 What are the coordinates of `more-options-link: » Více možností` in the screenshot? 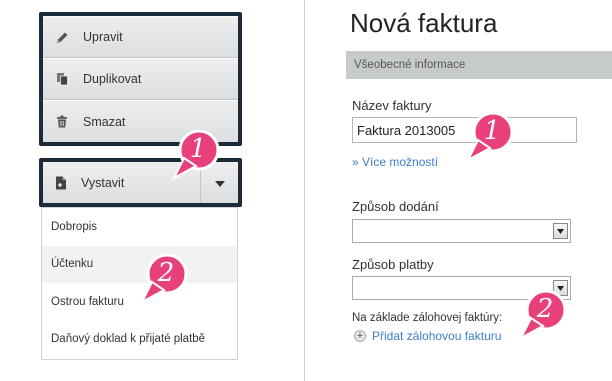 It's located at (395, 162).